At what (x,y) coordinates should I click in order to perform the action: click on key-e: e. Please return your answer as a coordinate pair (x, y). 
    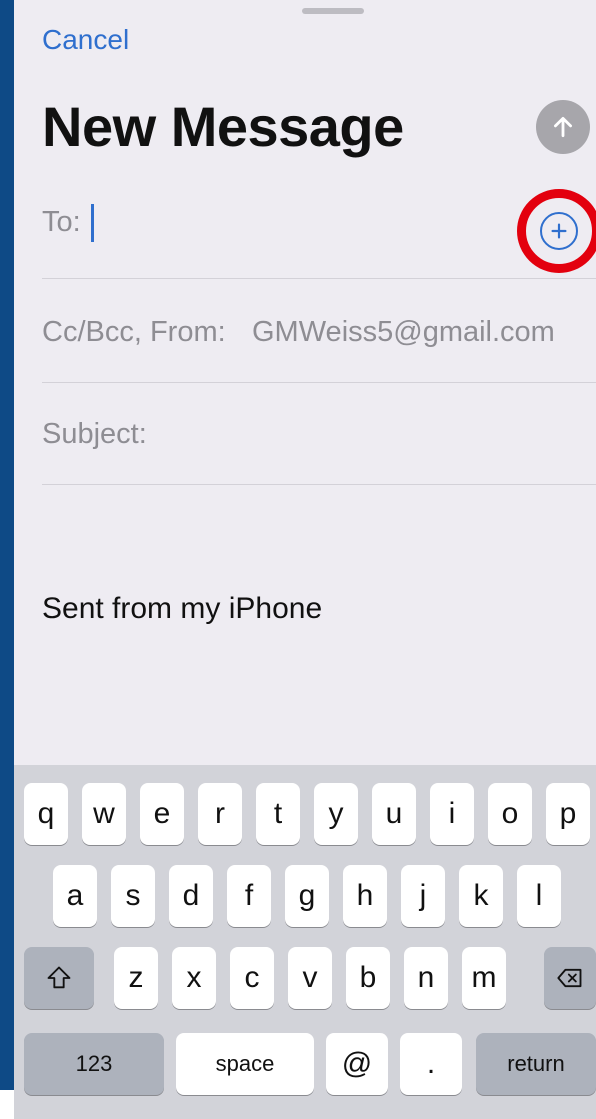
    Looking at the image, I should click on (162, 814).